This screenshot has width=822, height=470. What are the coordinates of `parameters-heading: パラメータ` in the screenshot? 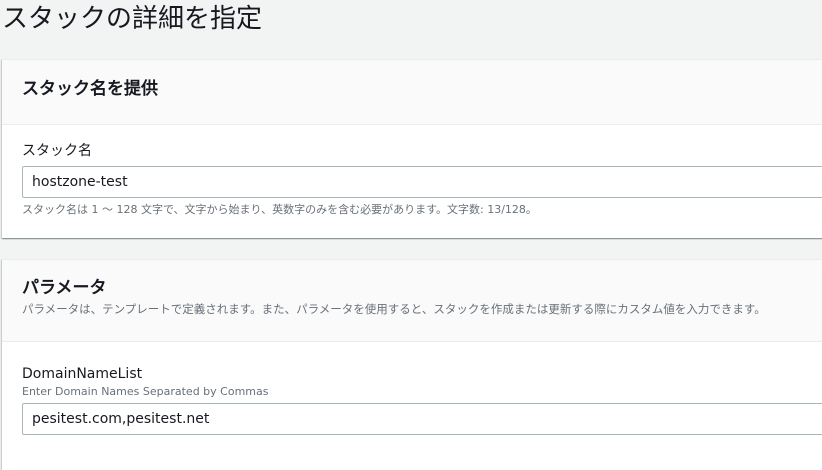 It's located at (64, 288).